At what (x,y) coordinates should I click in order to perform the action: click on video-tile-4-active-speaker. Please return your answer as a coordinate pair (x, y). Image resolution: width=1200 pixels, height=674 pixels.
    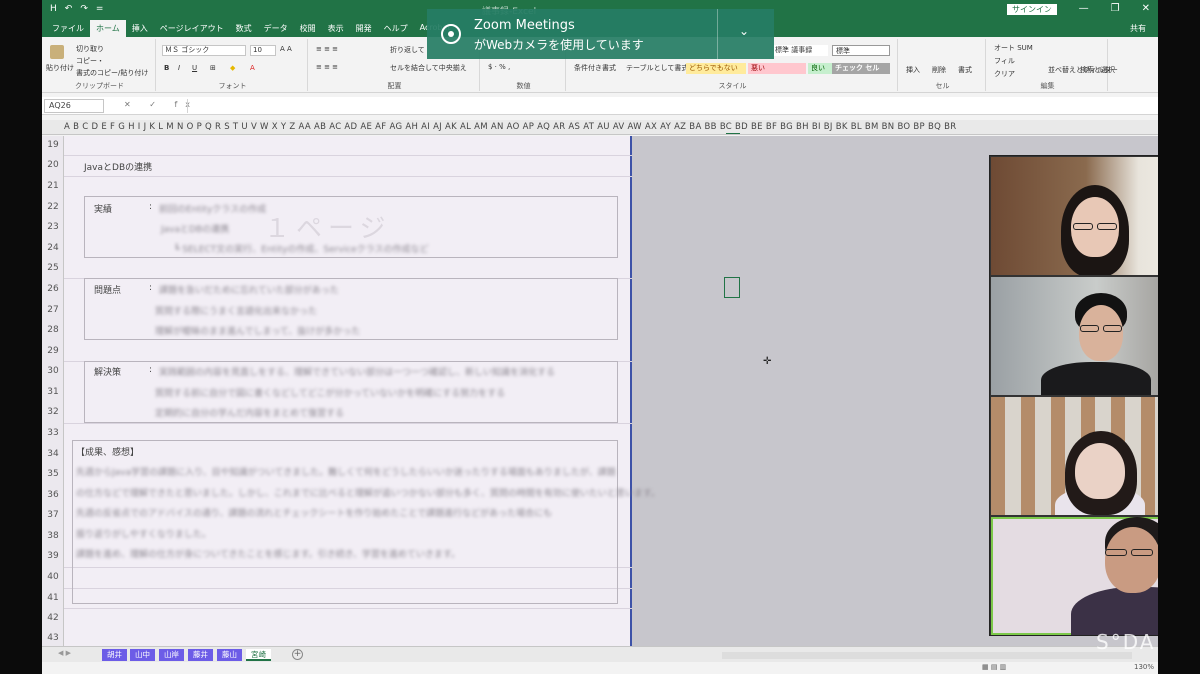
    Looking at the image, I should click on (1074, 576).